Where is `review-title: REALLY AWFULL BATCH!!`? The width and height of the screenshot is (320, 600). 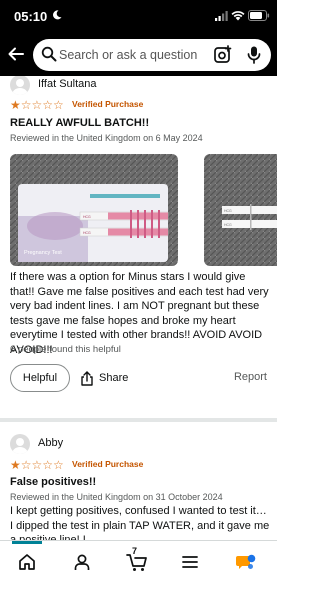 review-title: REALLY AWFULL BATCH!! is located at coordinates (80, 123).